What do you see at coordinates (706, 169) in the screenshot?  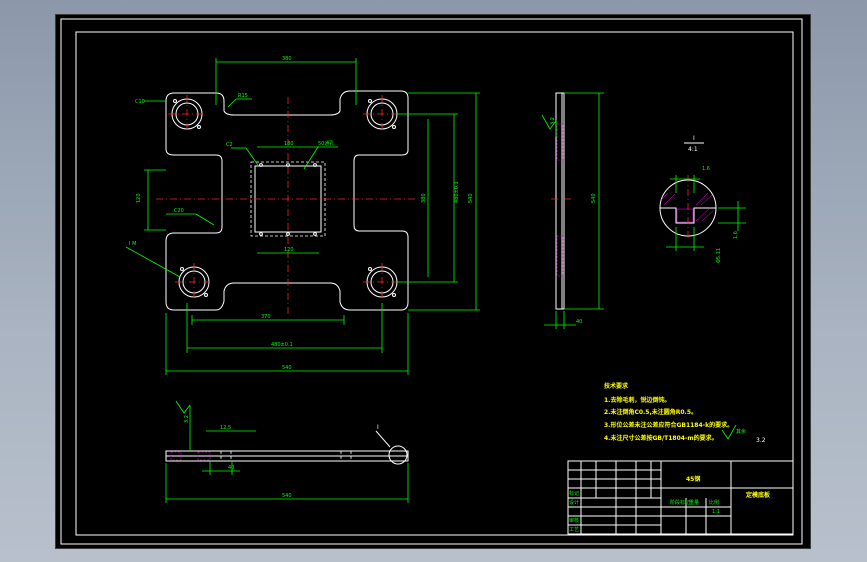 I see `detail-dim-a: 1.6` at bounding box center [706, 169].